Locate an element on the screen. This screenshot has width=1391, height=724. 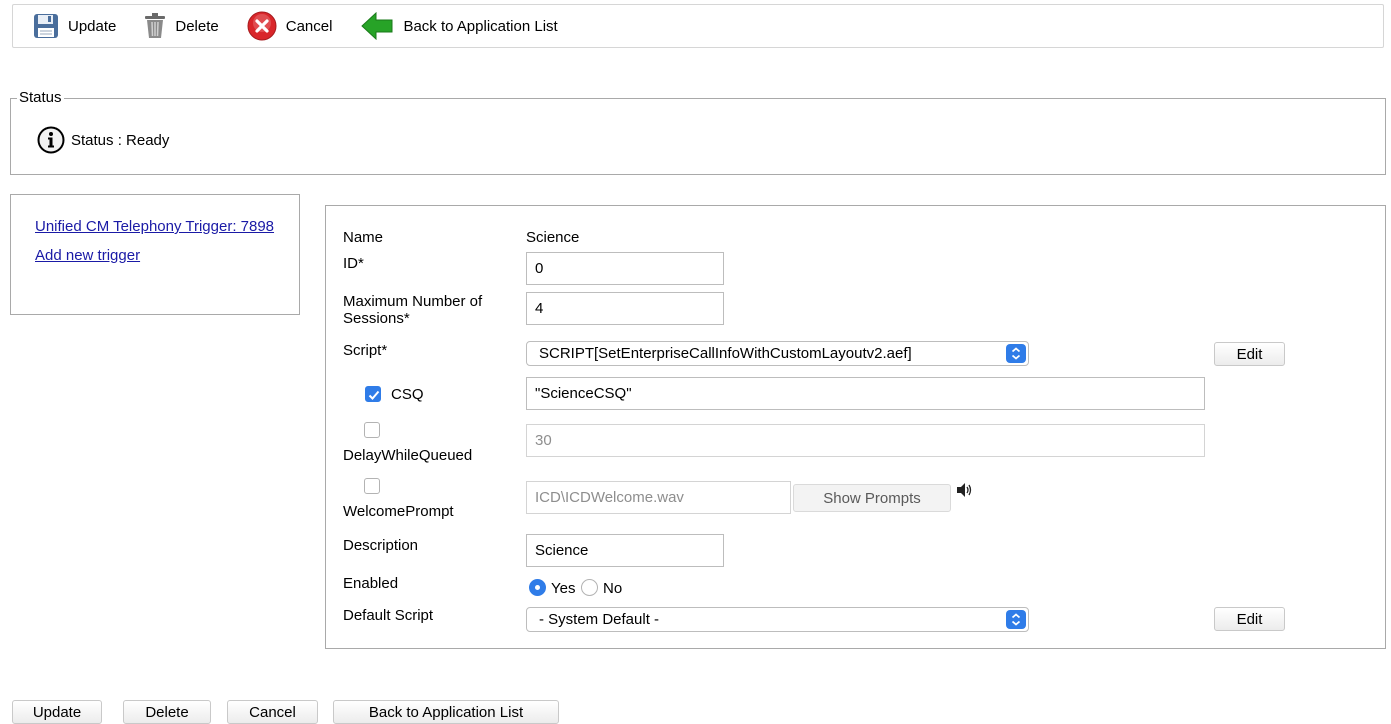
toolbar-update-button: Update is located at coordinates (74, 26).